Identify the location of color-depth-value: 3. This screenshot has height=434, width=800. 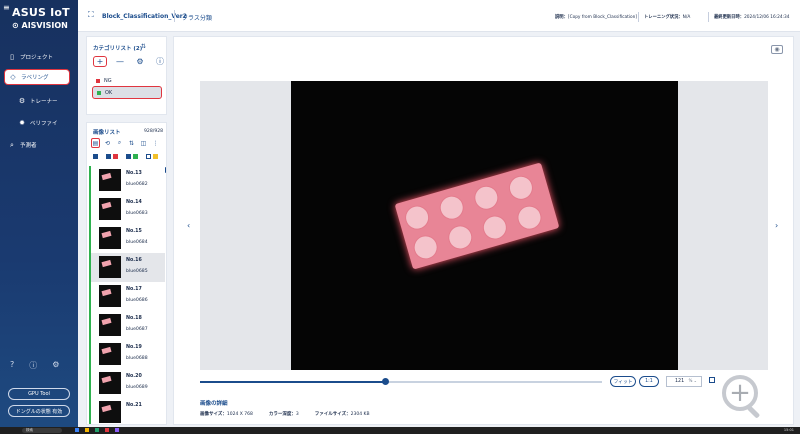
(297, 414).